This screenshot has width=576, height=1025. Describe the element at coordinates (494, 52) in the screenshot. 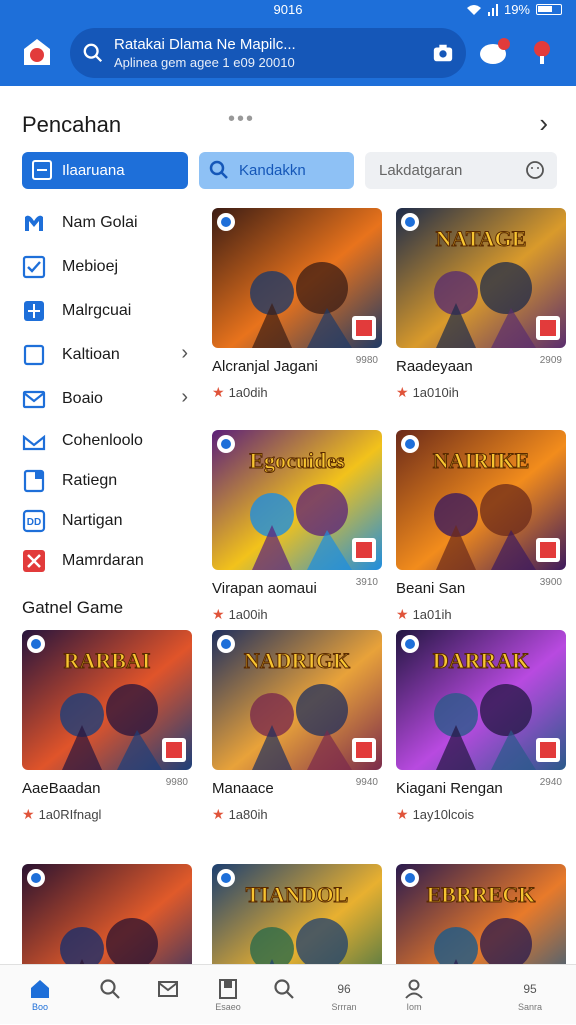

I see `chat-icon` at that location.